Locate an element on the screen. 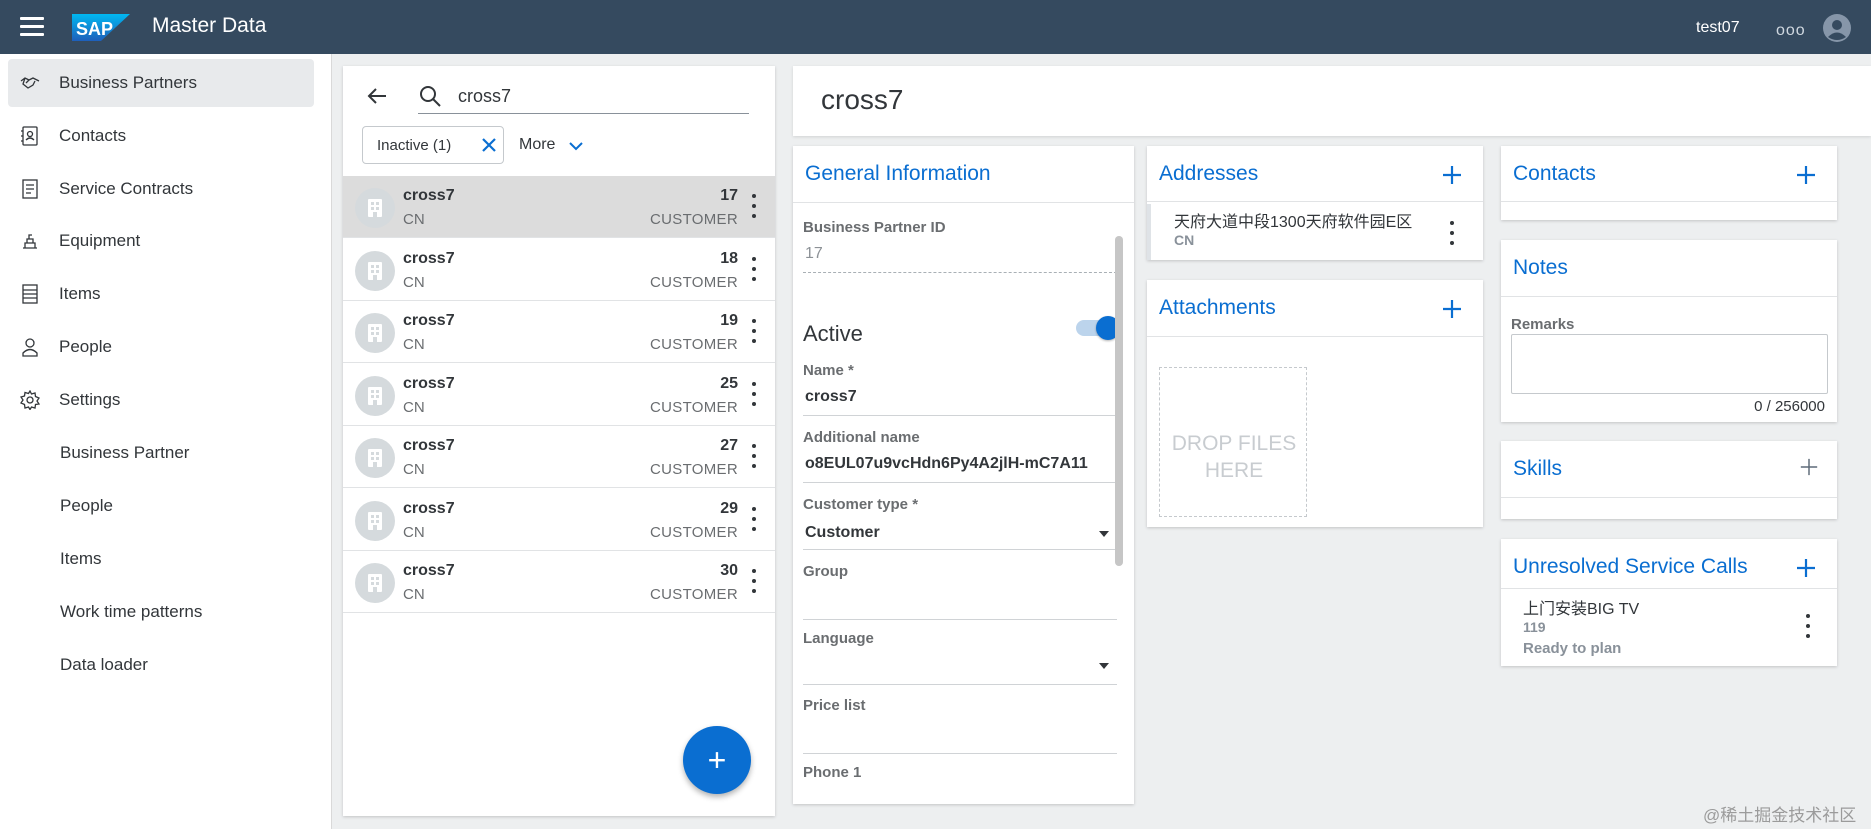 This screenshot has width=1871, height=829. nav-item-contacts: Contacts is located at coordinates (161, 136).